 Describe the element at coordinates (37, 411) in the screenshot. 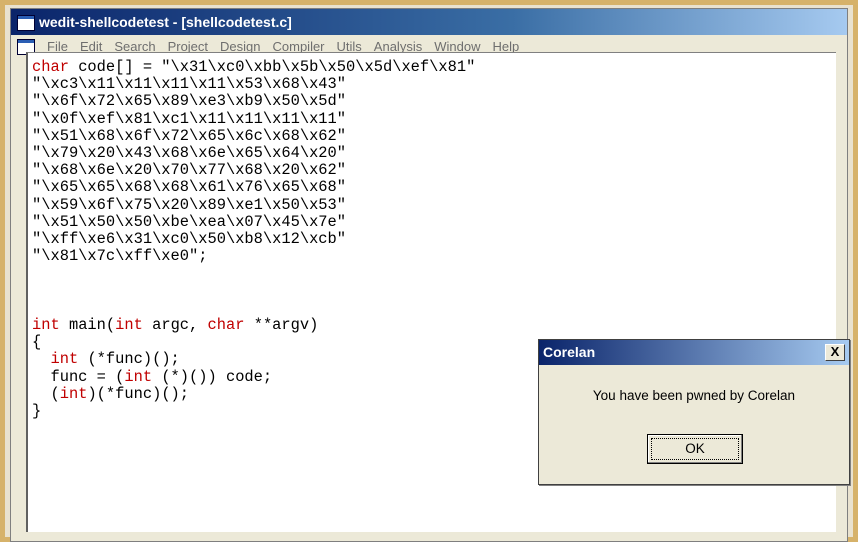

I see `code-line: }` at that location.